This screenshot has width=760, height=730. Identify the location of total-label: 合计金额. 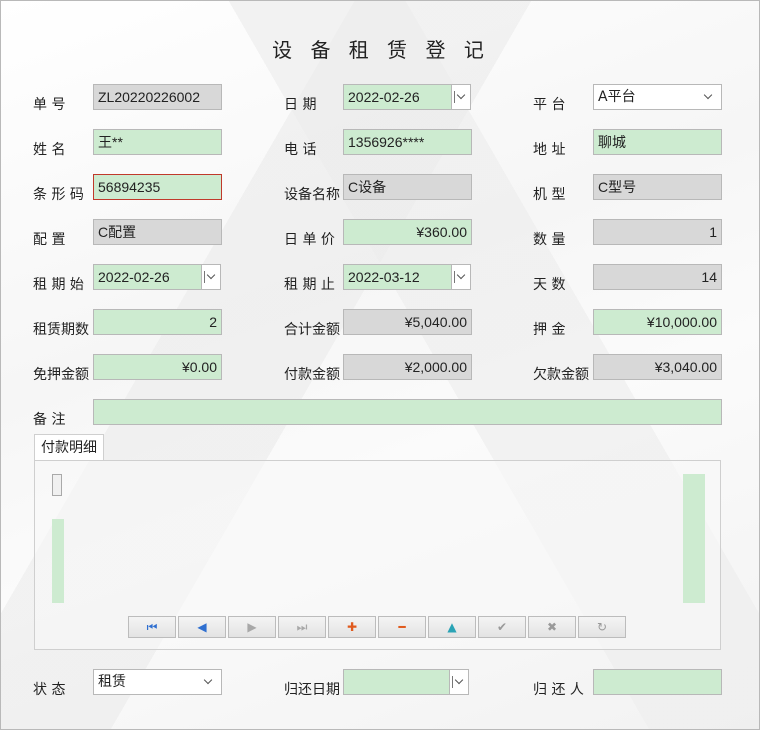
(312, 330).